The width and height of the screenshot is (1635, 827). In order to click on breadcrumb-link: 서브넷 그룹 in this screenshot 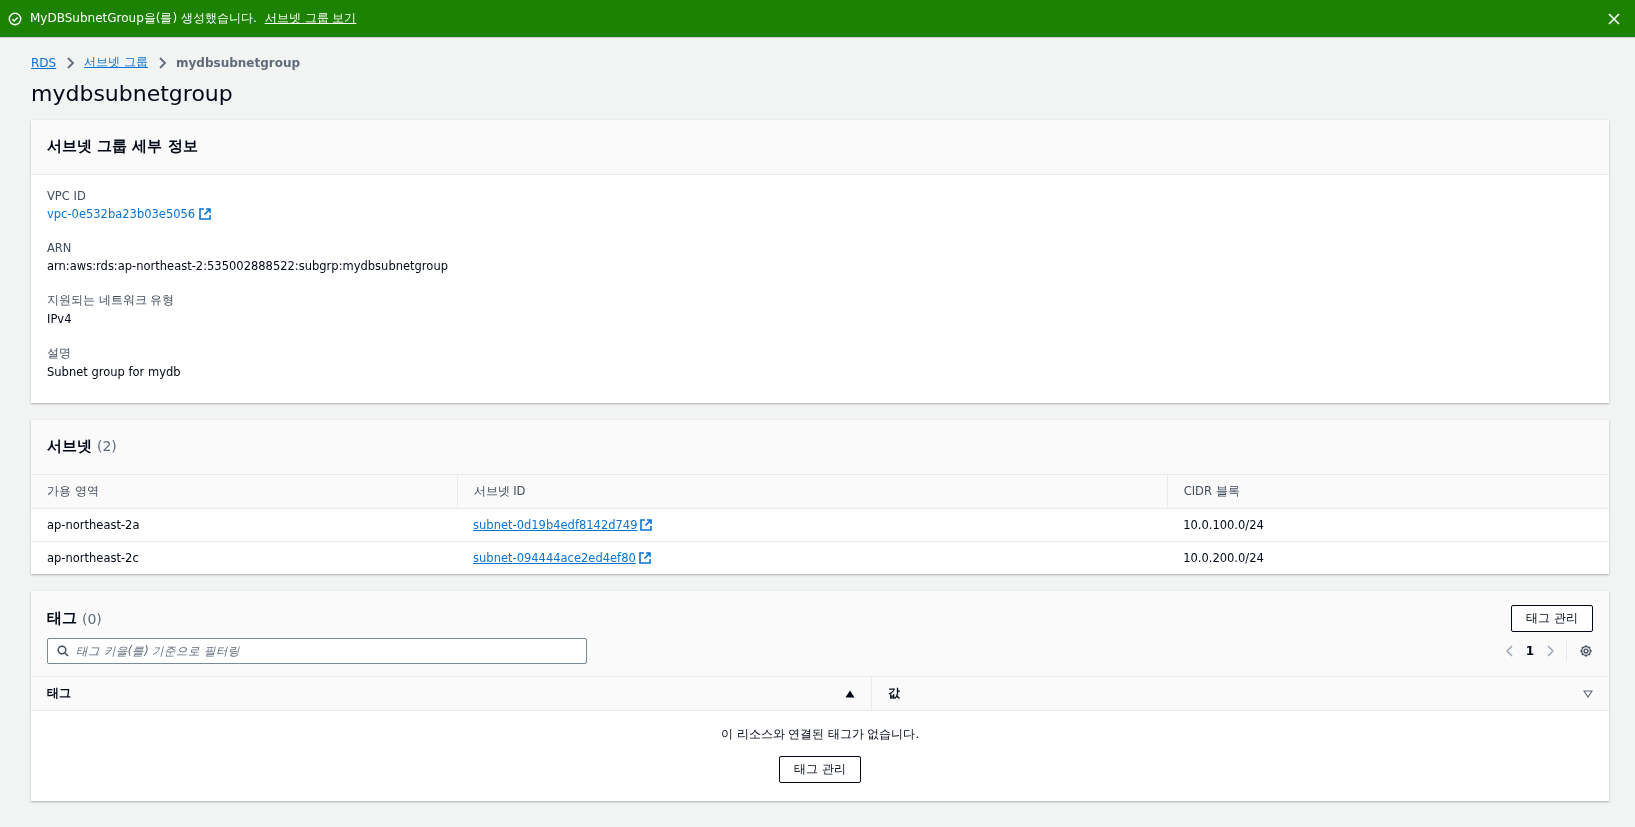, I will do `click(116, 62)`.